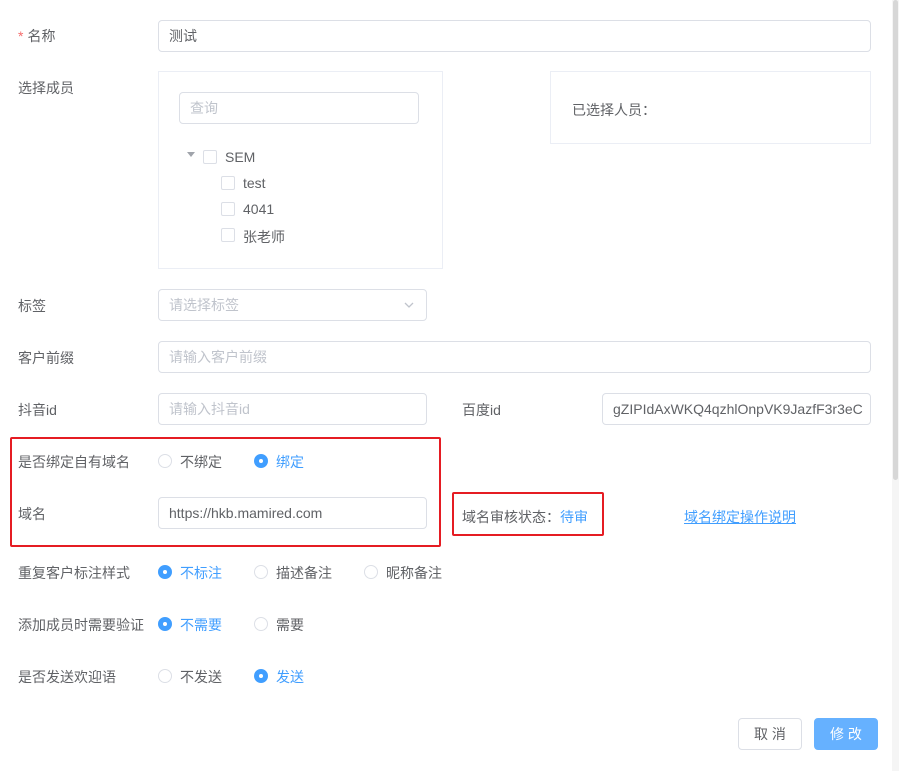 Image resolution: width=899 pixels, height=771 pixels. I want to click on prefix-input: 请输入客户前缀, so click(514, 357).